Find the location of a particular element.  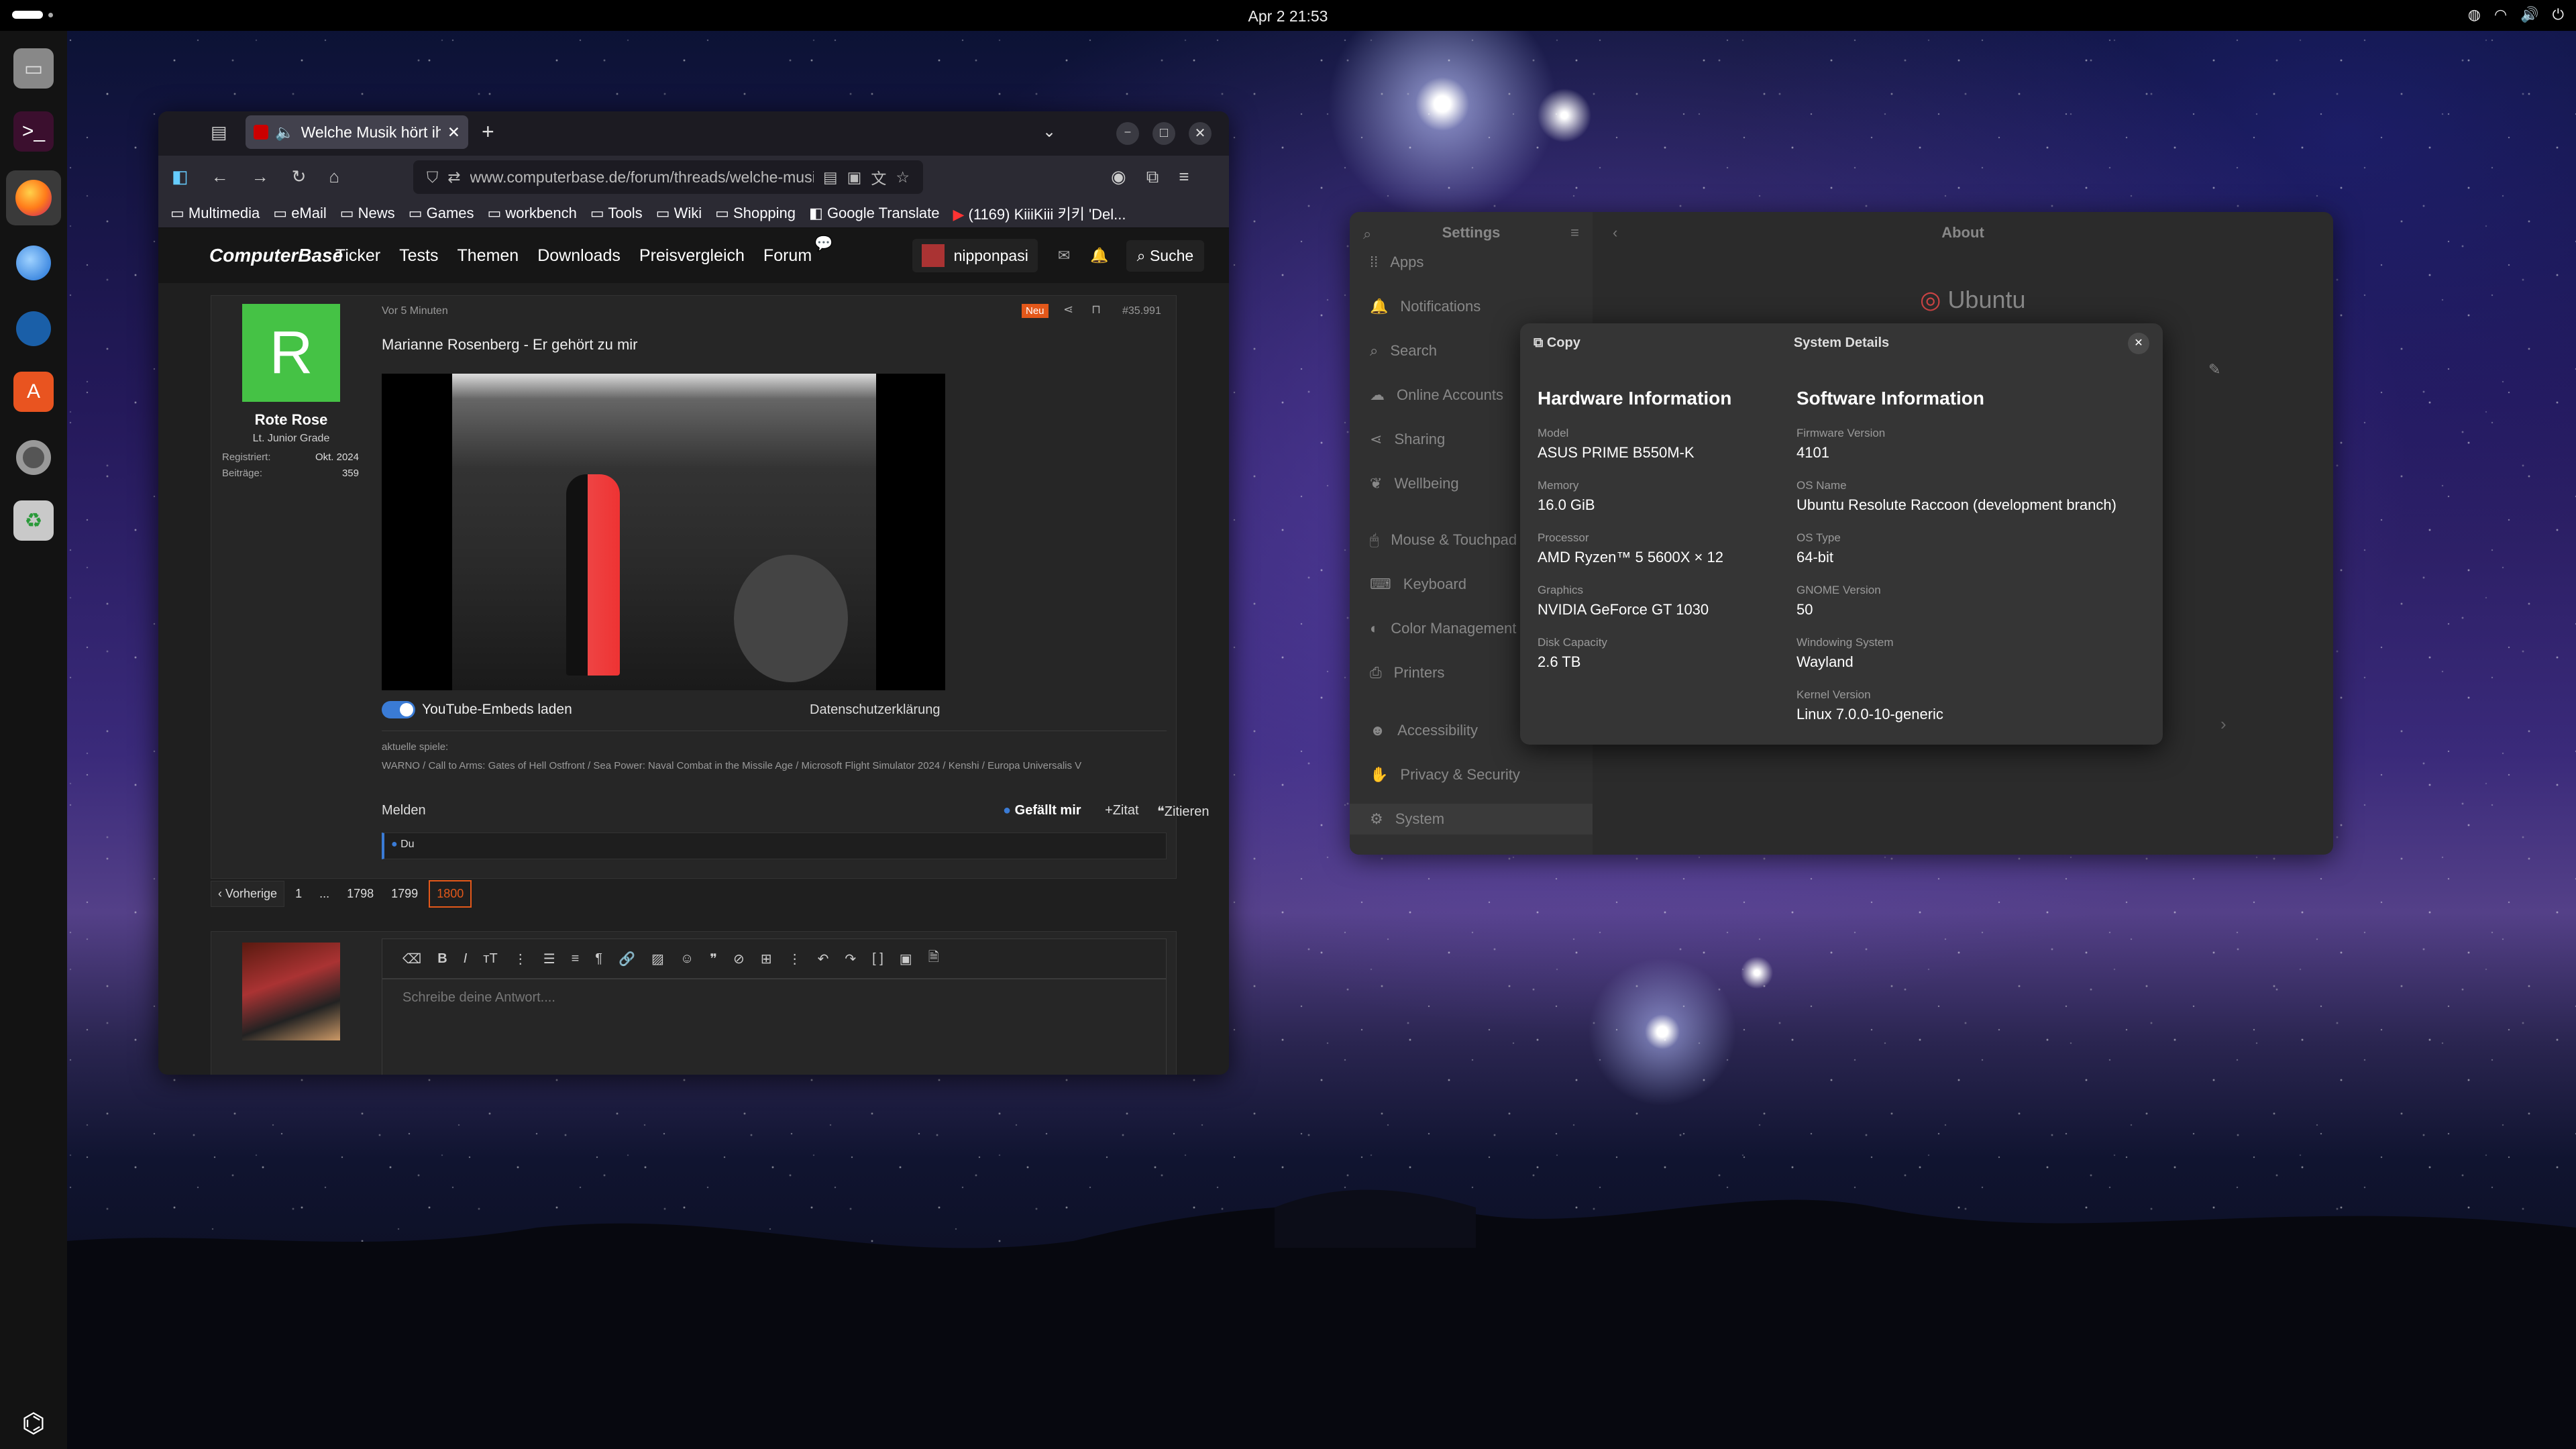

user-menu: nipponpasi is located at coordinates (975, 255).